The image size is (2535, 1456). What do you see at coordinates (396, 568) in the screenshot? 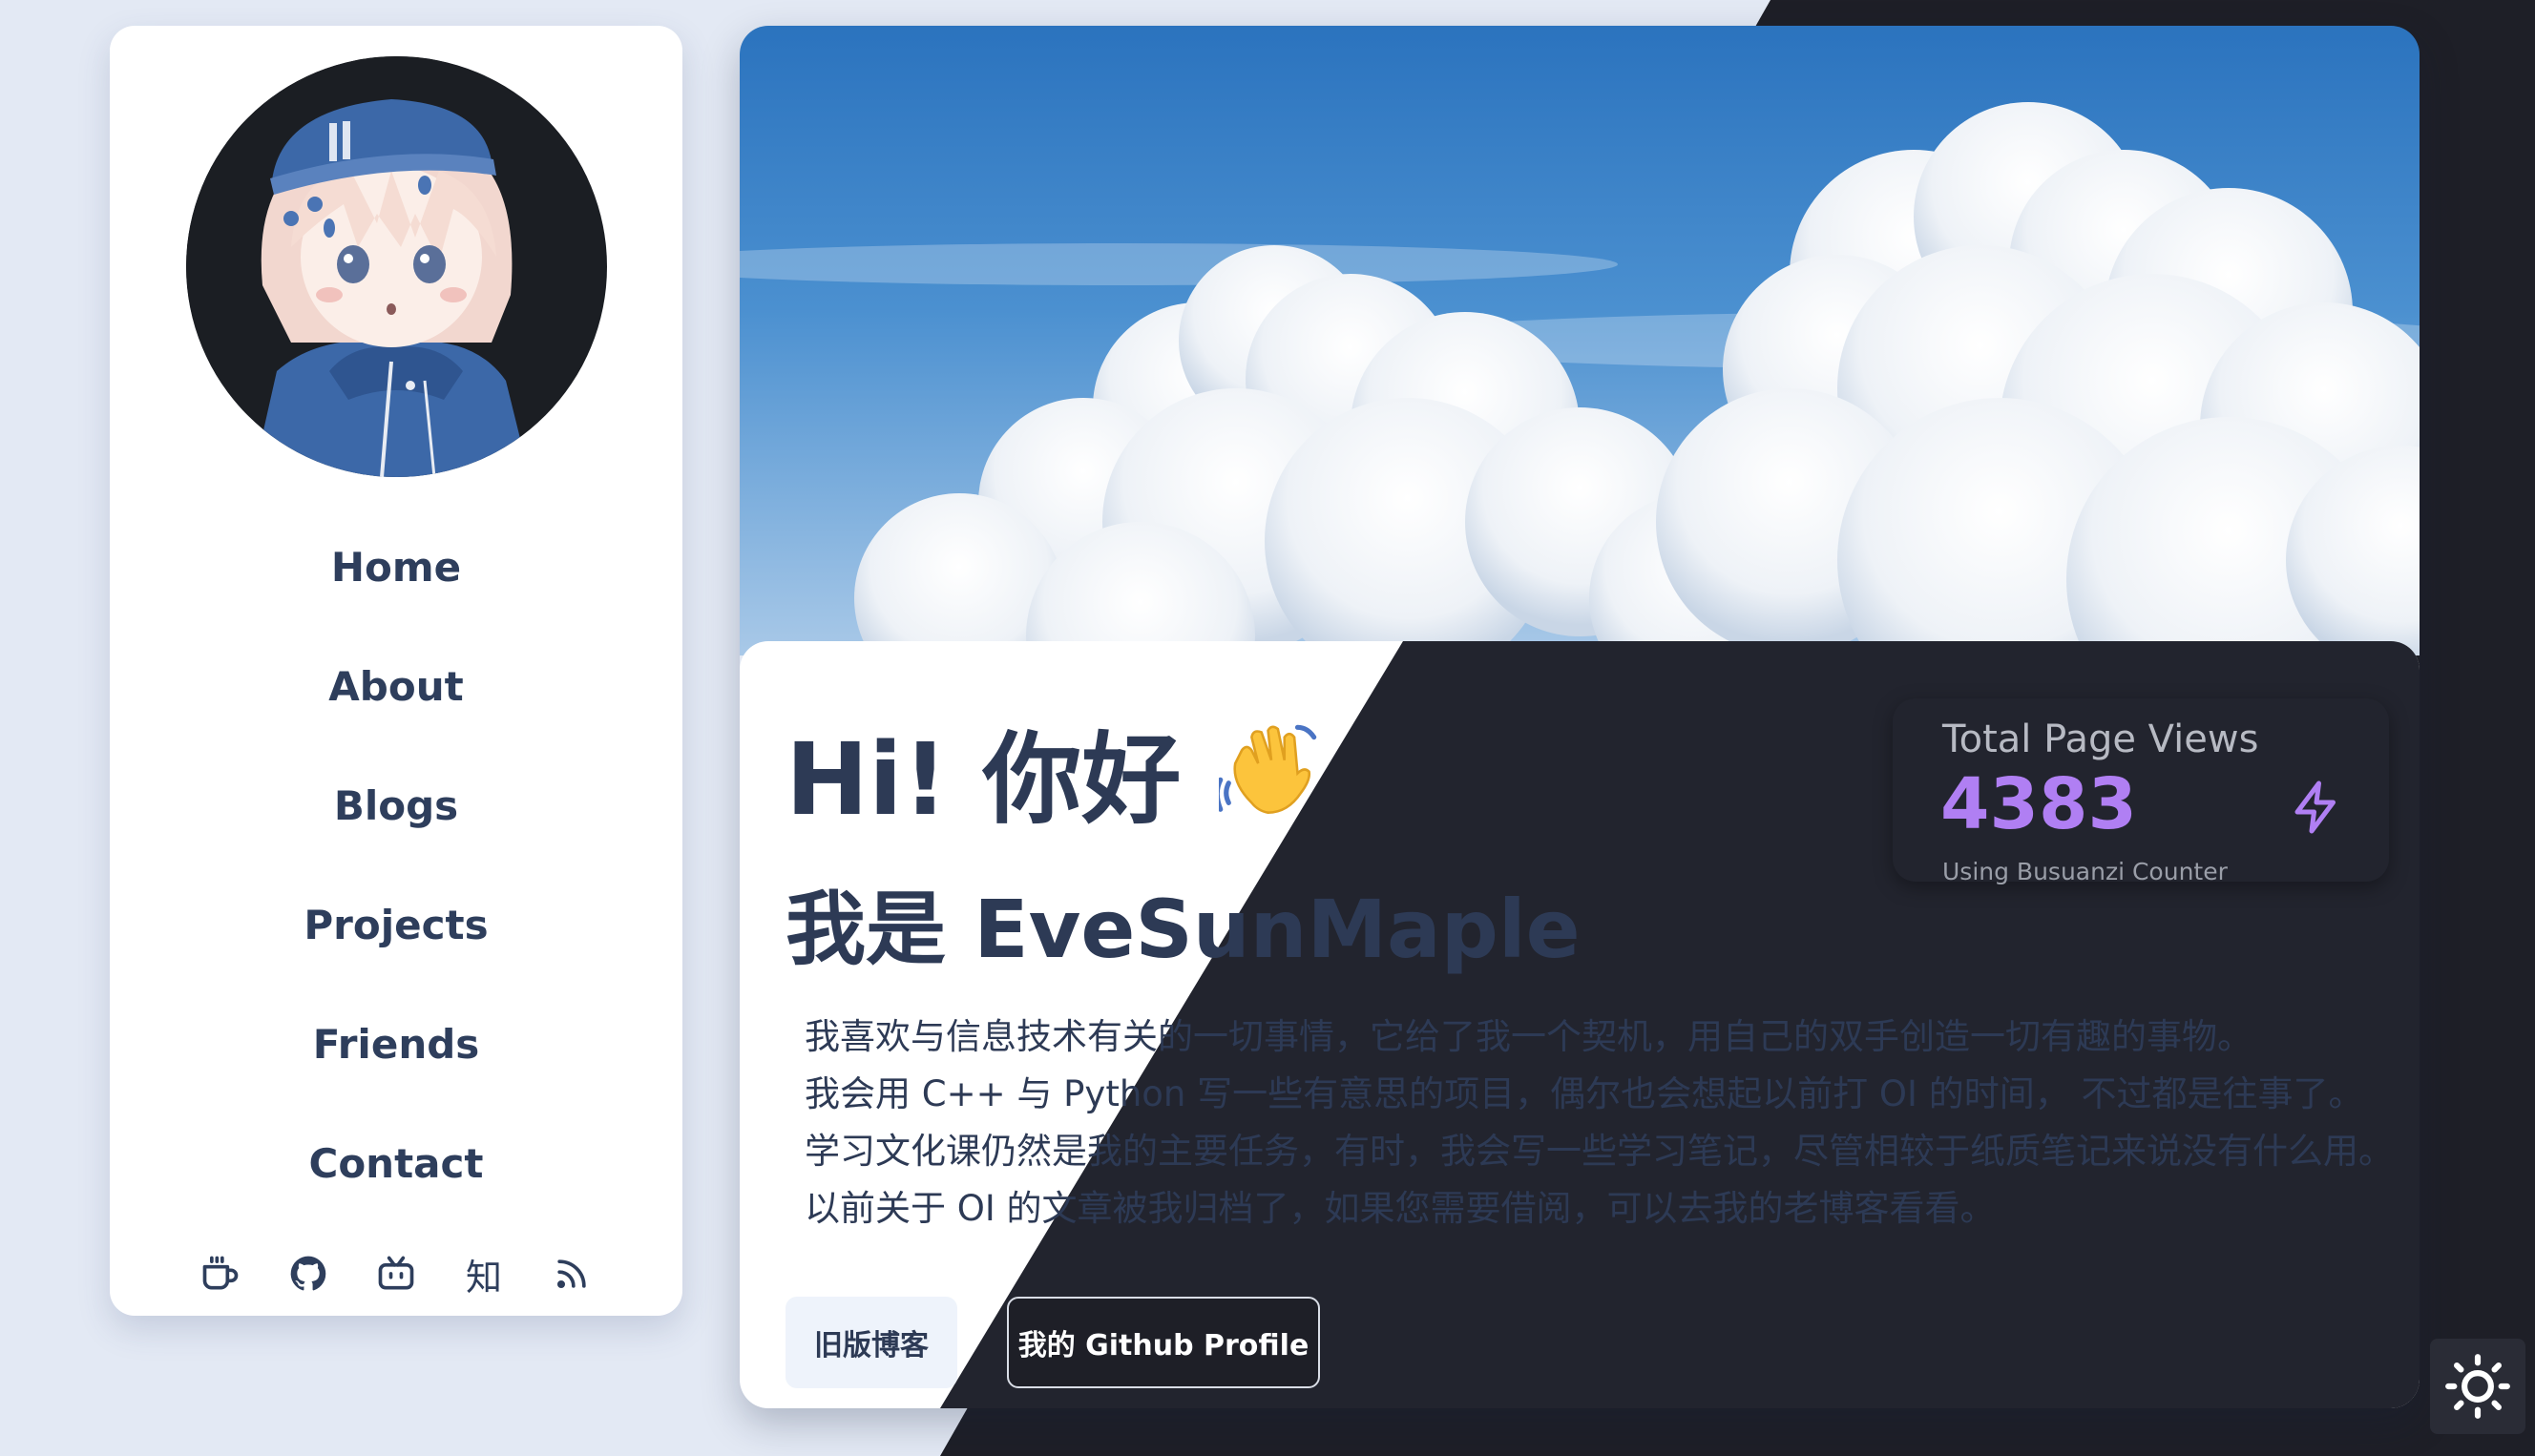
I see `nav-home: Home` at bounding box center [396, 568].